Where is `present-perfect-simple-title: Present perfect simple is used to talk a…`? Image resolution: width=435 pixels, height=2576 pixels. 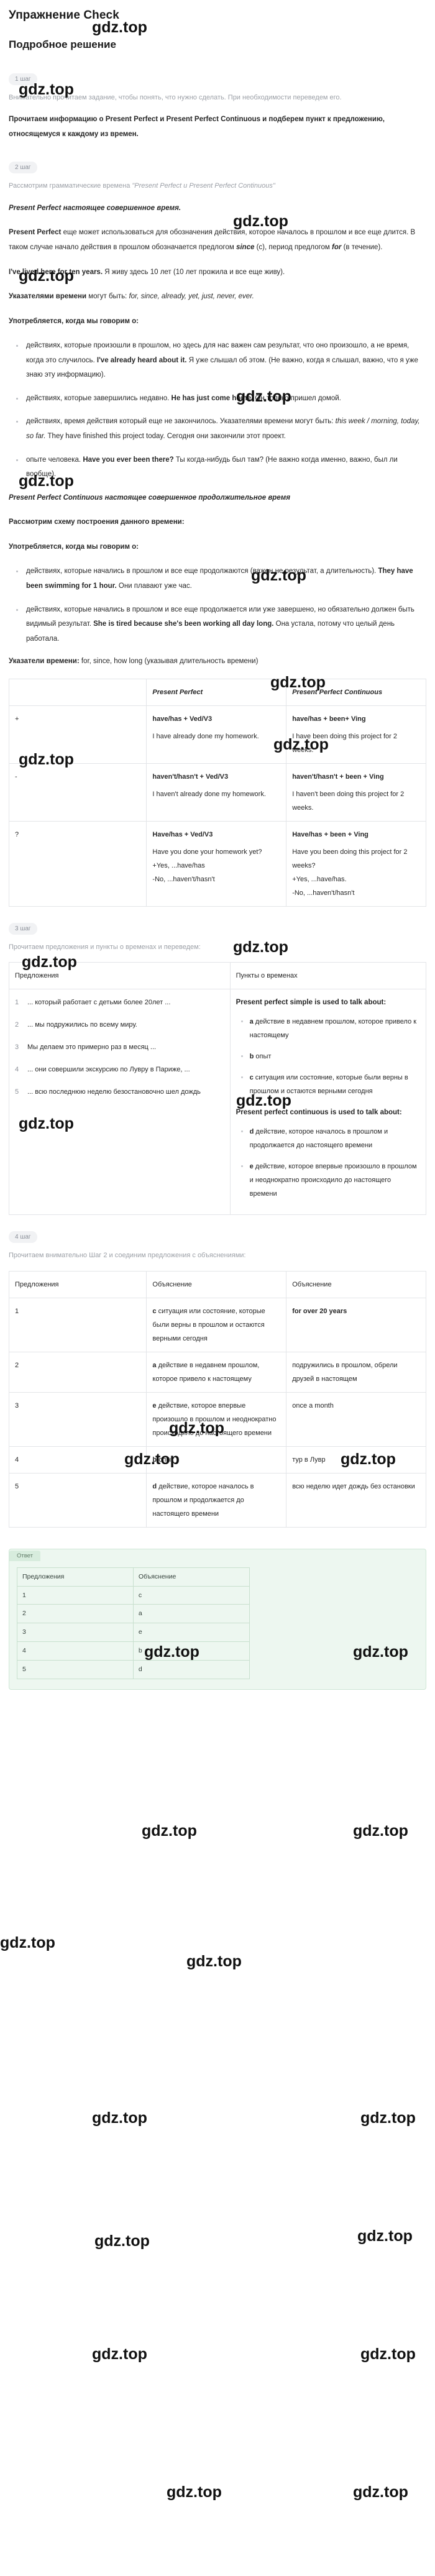
present-perfect-simple-title: Present perfect simple is used to talk a… is located at coordinates (311, 1003).